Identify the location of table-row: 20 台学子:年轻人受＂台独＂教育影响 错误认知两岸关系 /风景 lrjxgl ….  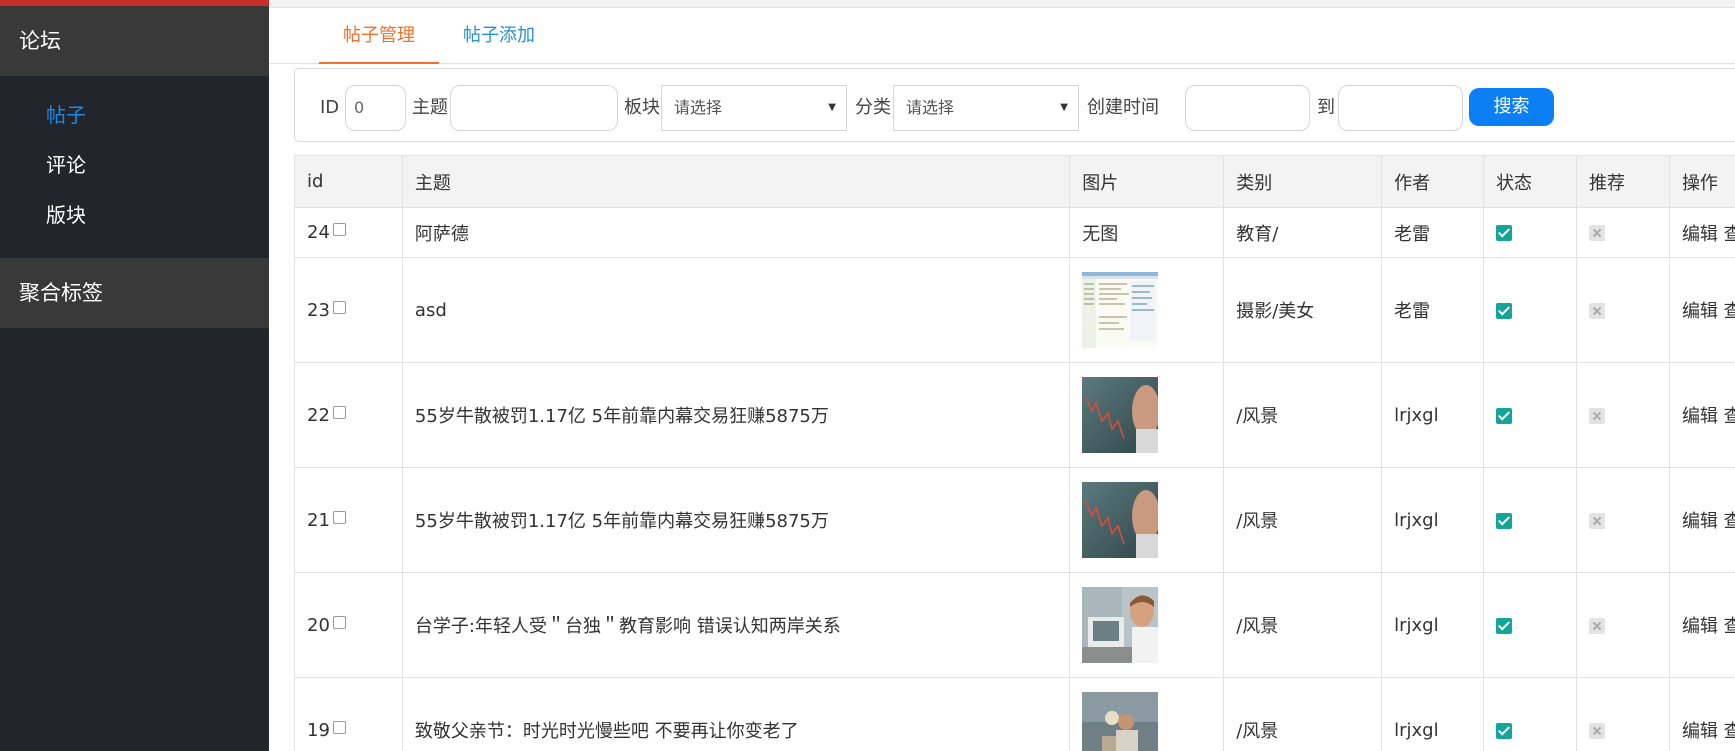
(1014, 625).